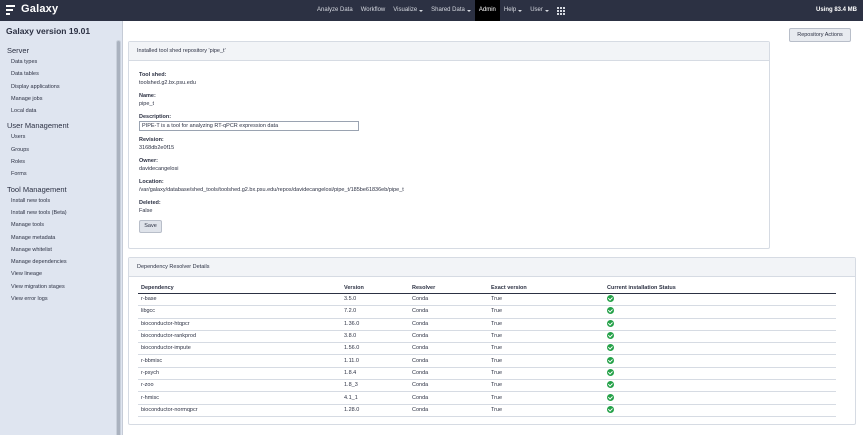 This screenshot has width=863, height=435. What do you see at coordinates (487, 10) in the screenshot?
I see `nav-admin: Admin` at bounding box center [487, 10].